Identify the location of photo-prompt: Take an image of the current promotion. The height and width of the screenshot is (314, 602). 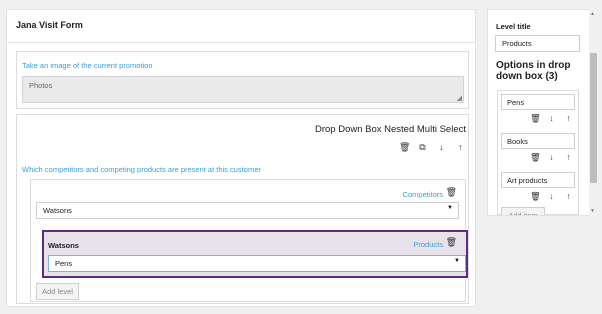
(87, 65).